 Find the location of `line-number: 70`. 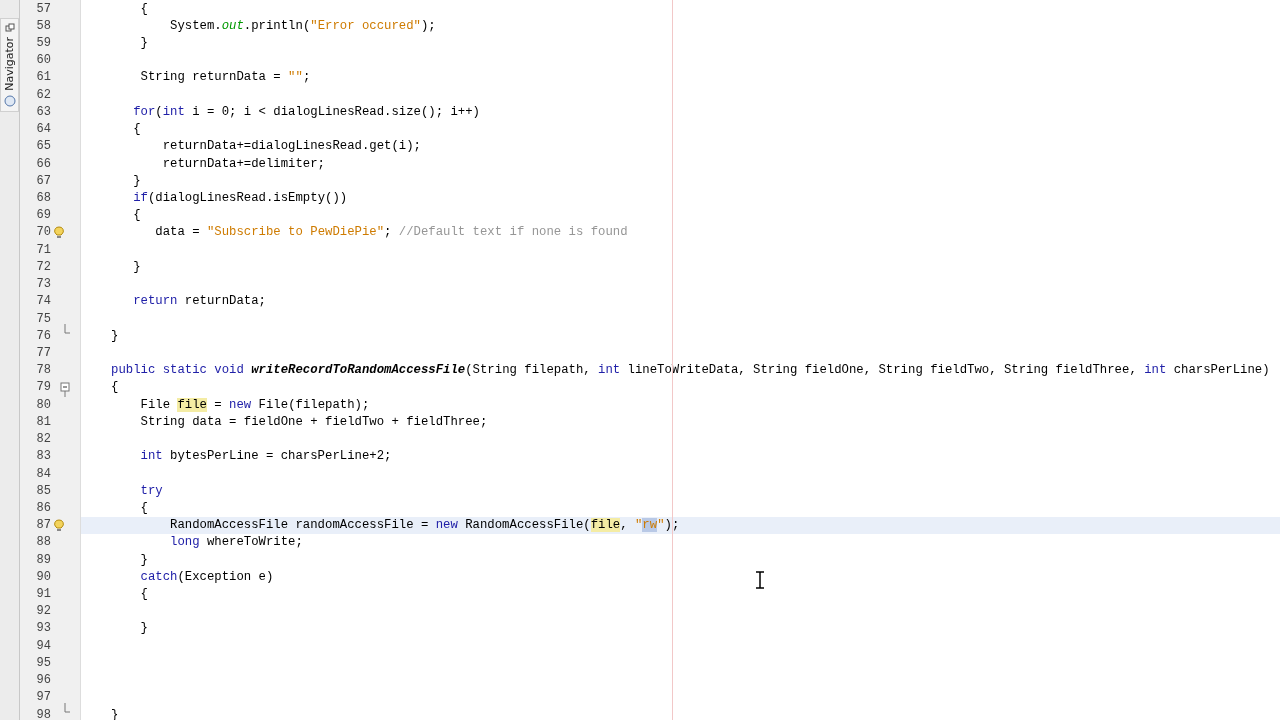

line-number: 70 is located at coordinates (43, 232).